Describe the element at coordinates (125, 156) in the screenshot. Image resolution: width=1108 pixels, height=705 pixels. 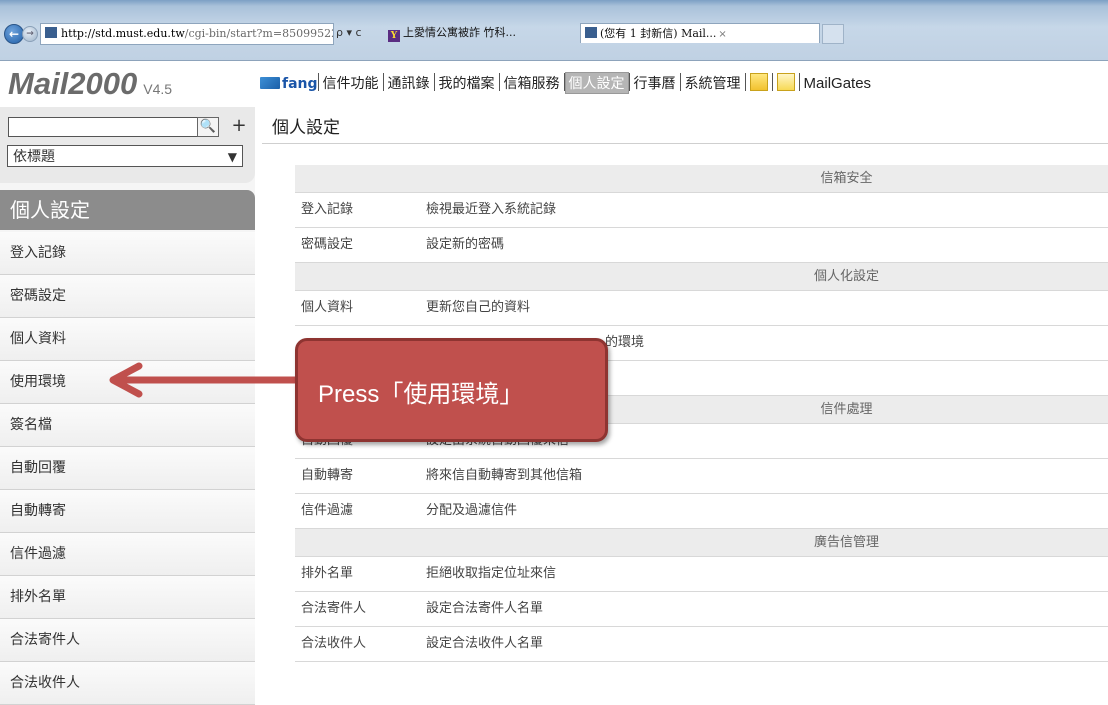
I see `search-scope-select: 依標題 ▼` at that location.